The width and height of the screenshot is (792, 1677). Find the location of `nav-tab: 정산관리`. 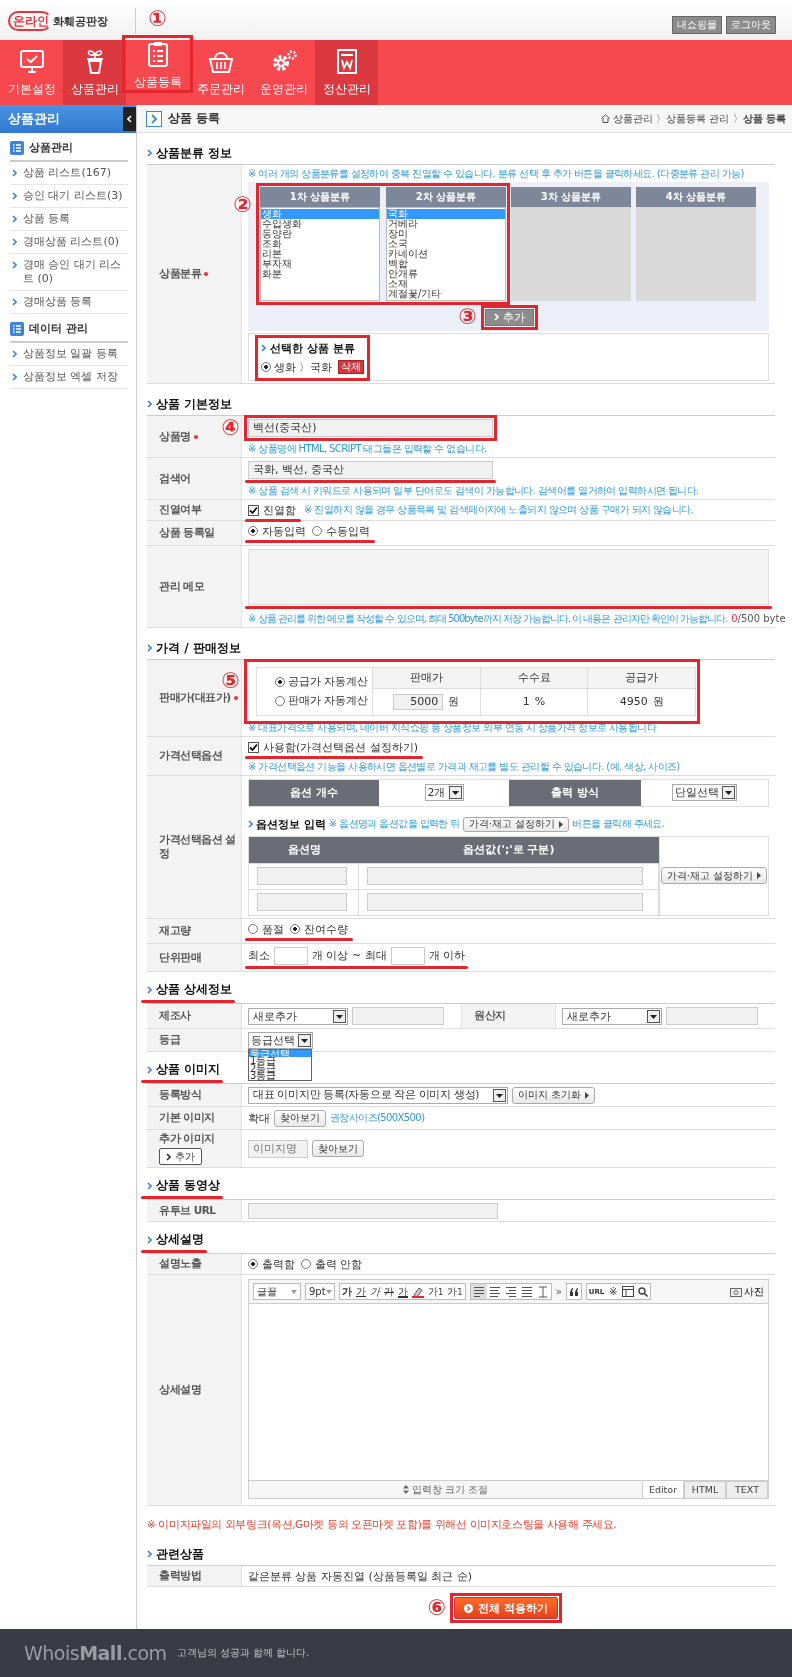

nav-tab: 정산관리 is located at coordinates (346, 72).